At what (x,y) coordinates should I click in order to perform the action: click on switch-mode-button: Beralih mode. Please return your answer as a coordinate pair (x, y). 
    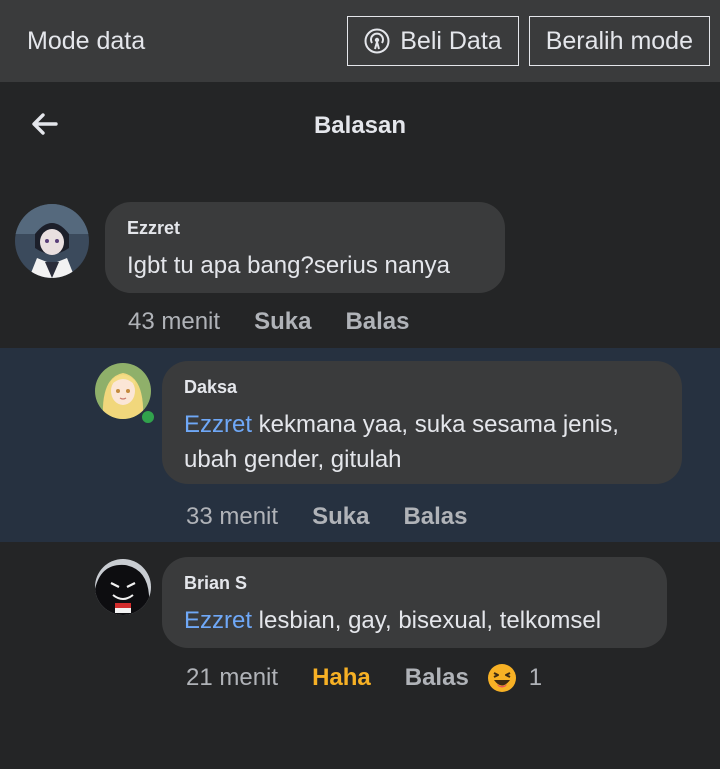
    Looking at the image, I should click on (619, 41).